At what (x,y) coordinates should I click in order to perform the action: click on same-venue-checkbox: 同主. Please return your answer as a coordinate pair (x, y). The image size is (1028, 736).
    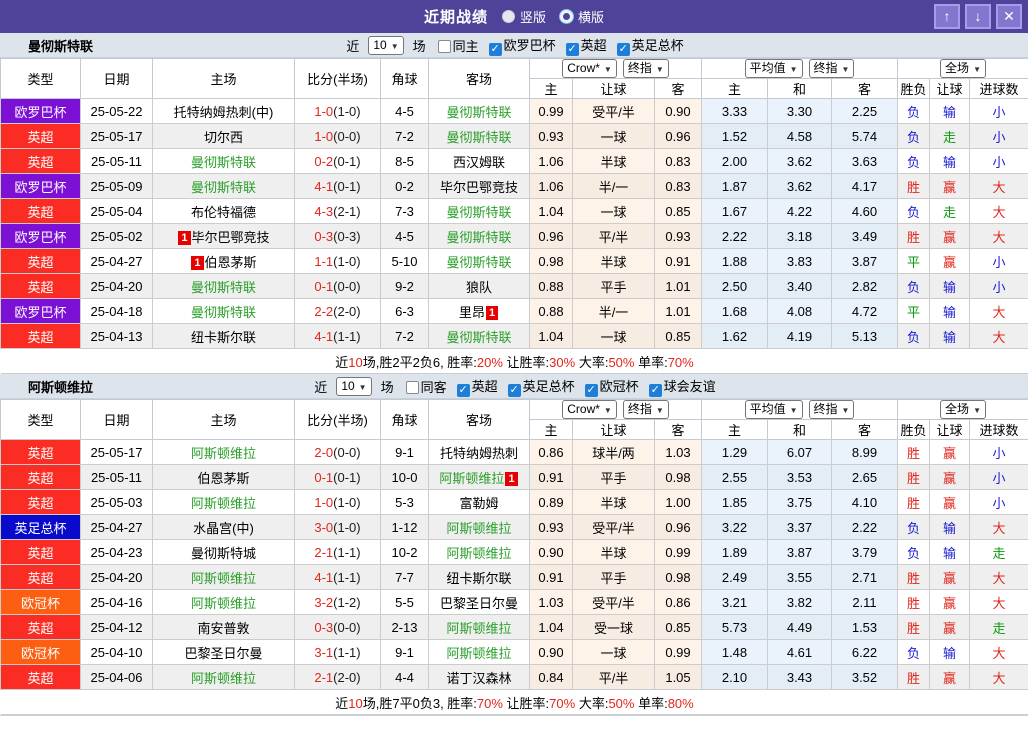
    Looking at the image, I should click on (455, 45).